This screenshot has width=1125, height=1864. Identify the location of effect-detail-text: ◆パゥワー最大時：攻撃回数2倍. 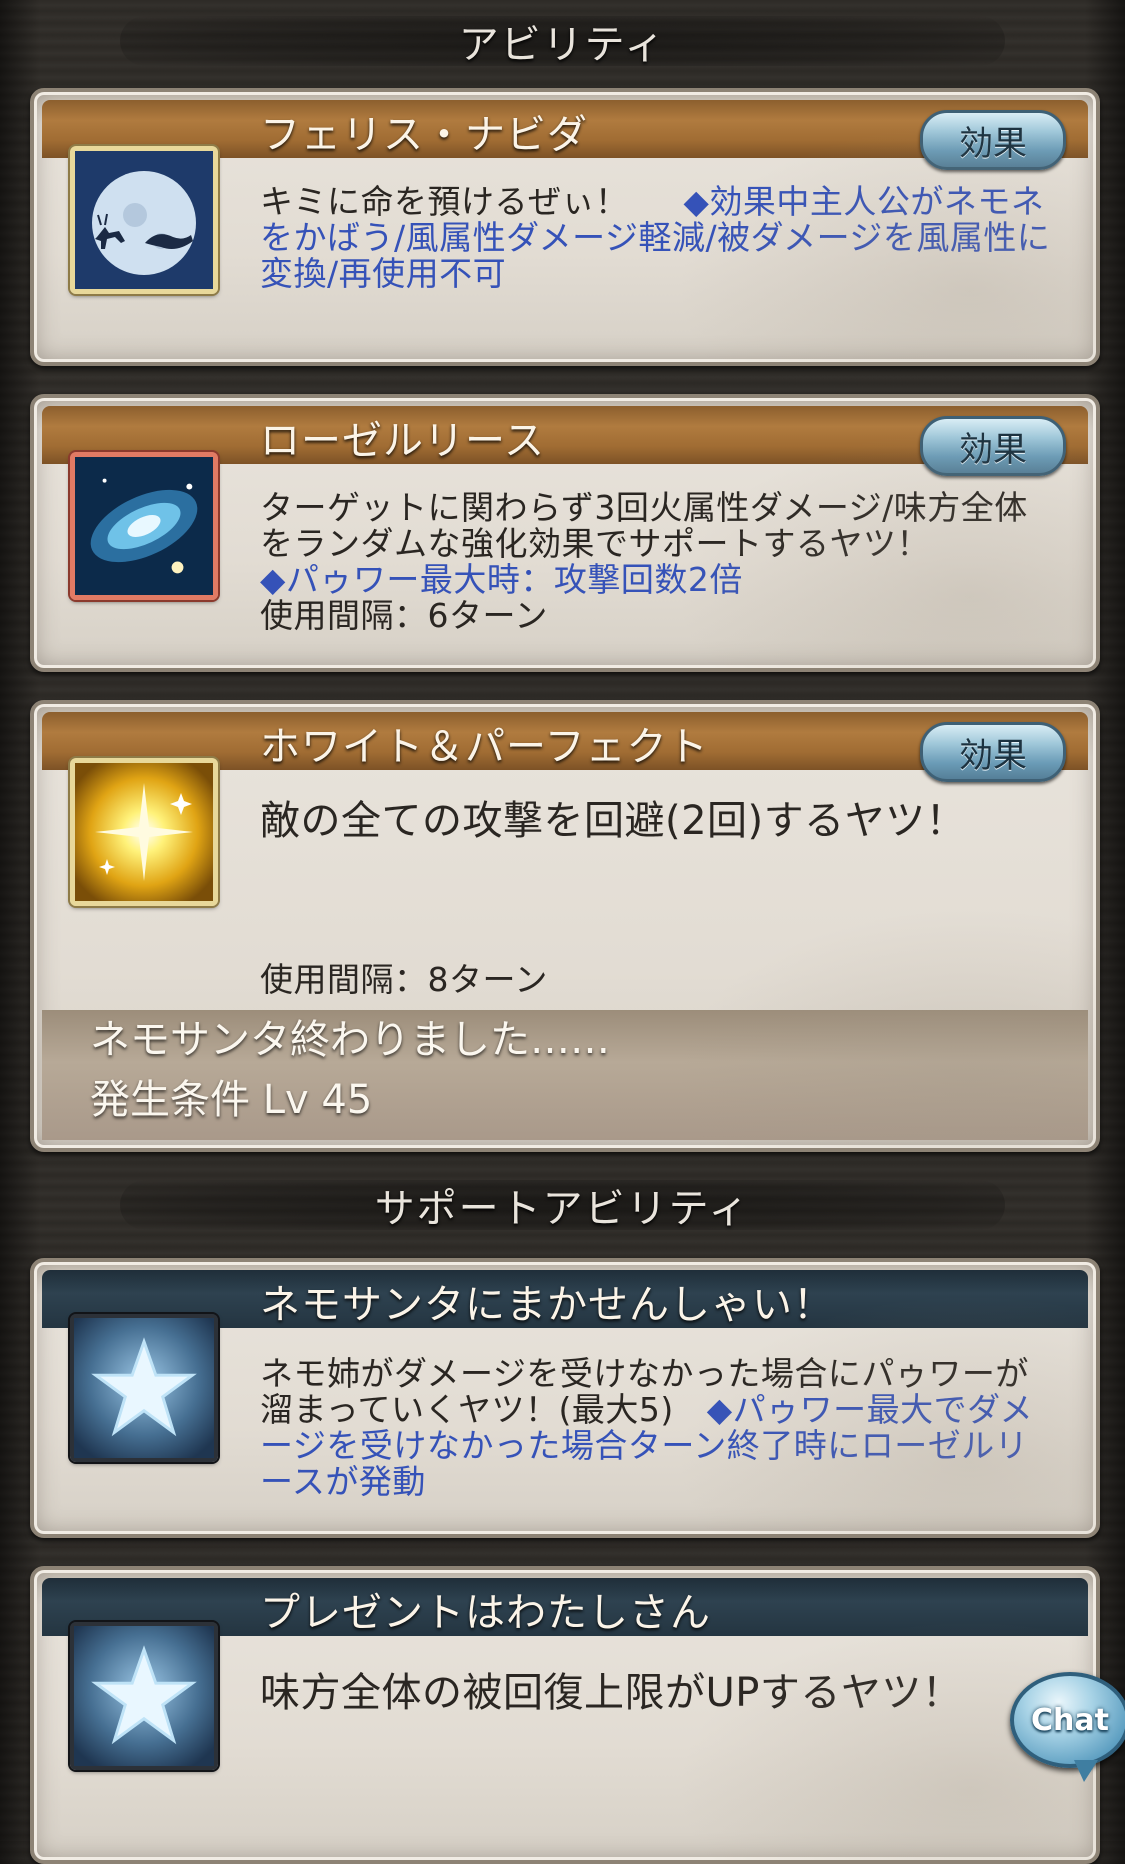
(501, 579).